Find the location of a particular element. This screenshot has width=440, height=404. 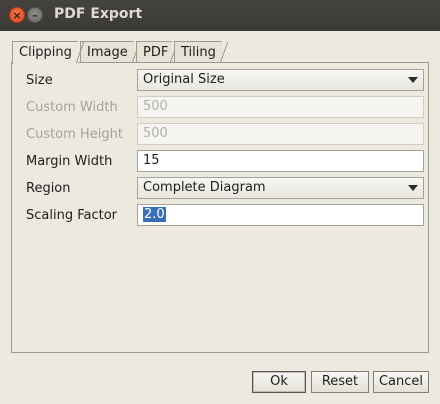

custom-width-field: 500 is located at coordinates (280, 107).